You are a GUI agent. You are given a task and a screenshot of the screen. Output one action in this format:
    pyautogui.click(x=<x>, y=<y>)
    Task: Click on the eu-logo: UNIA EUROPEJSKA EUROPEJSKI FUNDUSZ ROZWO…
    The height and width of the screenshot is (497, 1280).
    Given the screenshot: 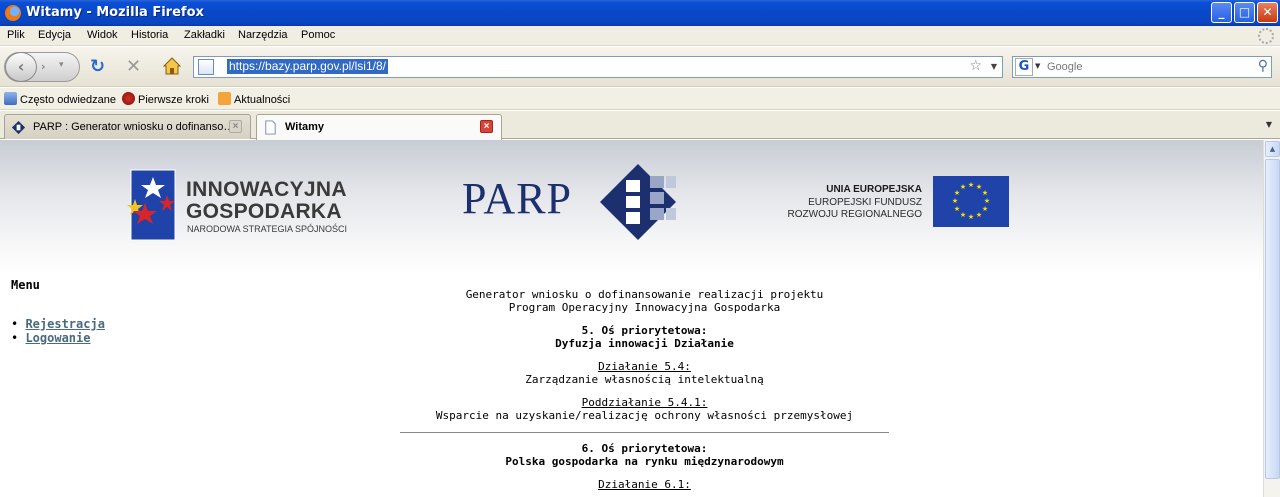 What is the action you would take?
    pyautogui.click(x=901, y=203)
    